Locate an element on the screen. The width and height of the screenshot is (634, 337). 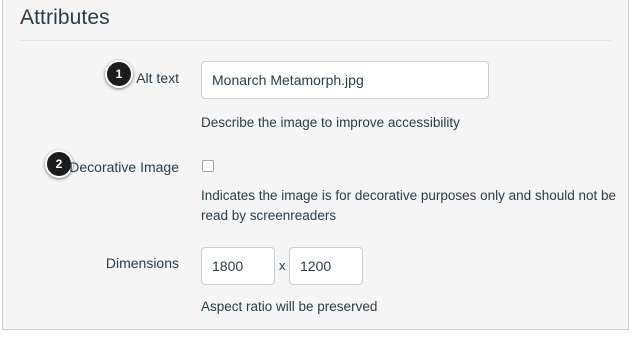
width-input is located at coordinates (238, 266).